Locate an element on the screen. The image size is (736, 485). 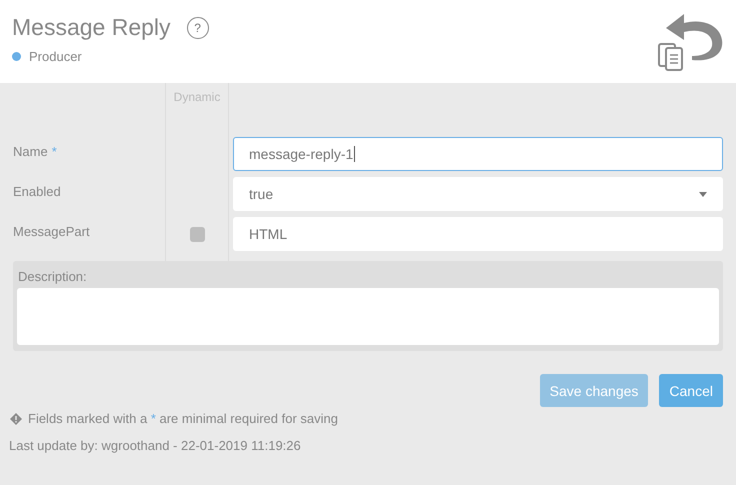
input-field: HTML is located at coordinates (478, 234).